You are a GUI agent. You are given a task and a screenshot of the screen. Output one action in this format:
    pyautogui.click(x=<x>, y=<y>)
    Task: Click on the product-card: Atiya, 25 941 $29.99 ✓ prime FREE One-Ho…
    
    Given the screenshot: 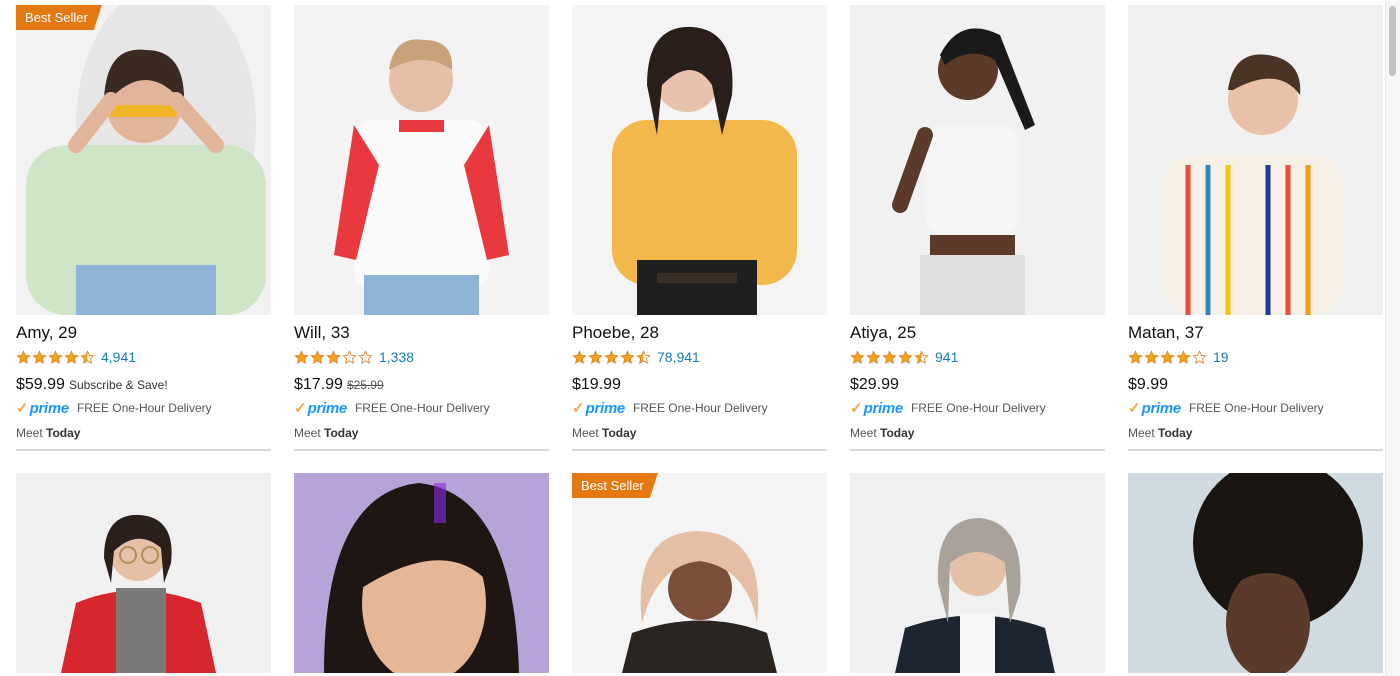 What is the action you would take?
    pyautogui.click(x=977, y=228)
    